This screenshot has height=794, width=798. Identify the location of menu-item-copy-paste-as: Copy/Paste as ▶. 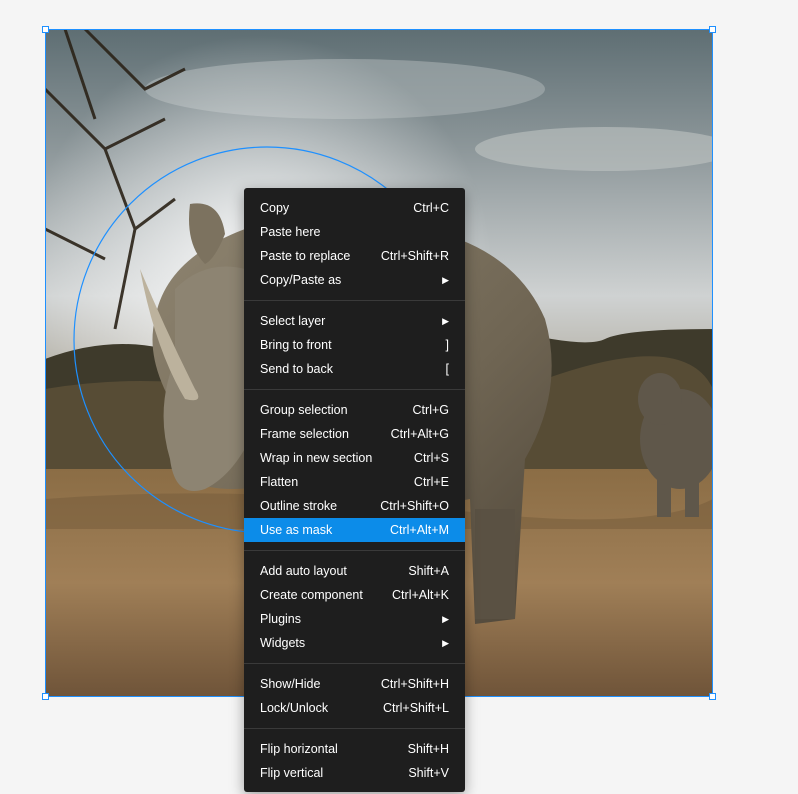
(354, 280).